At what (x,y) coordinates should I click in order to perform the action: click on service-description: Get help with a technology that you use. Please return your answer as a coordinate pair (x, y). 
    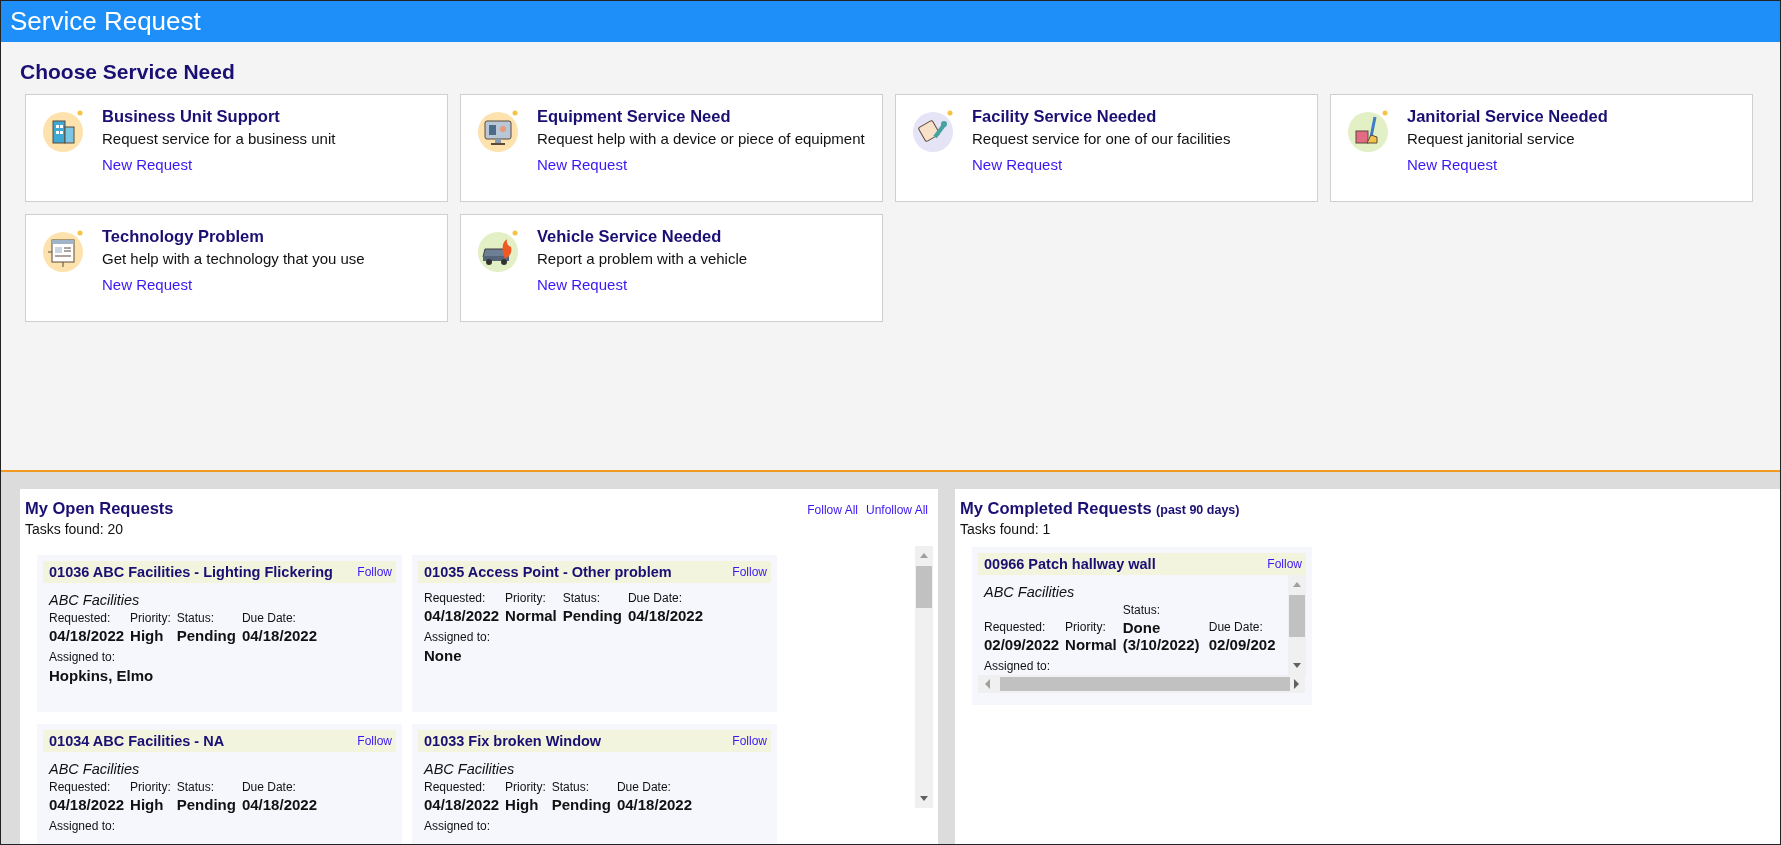
    Looking at the image, I should click on (233, 258).